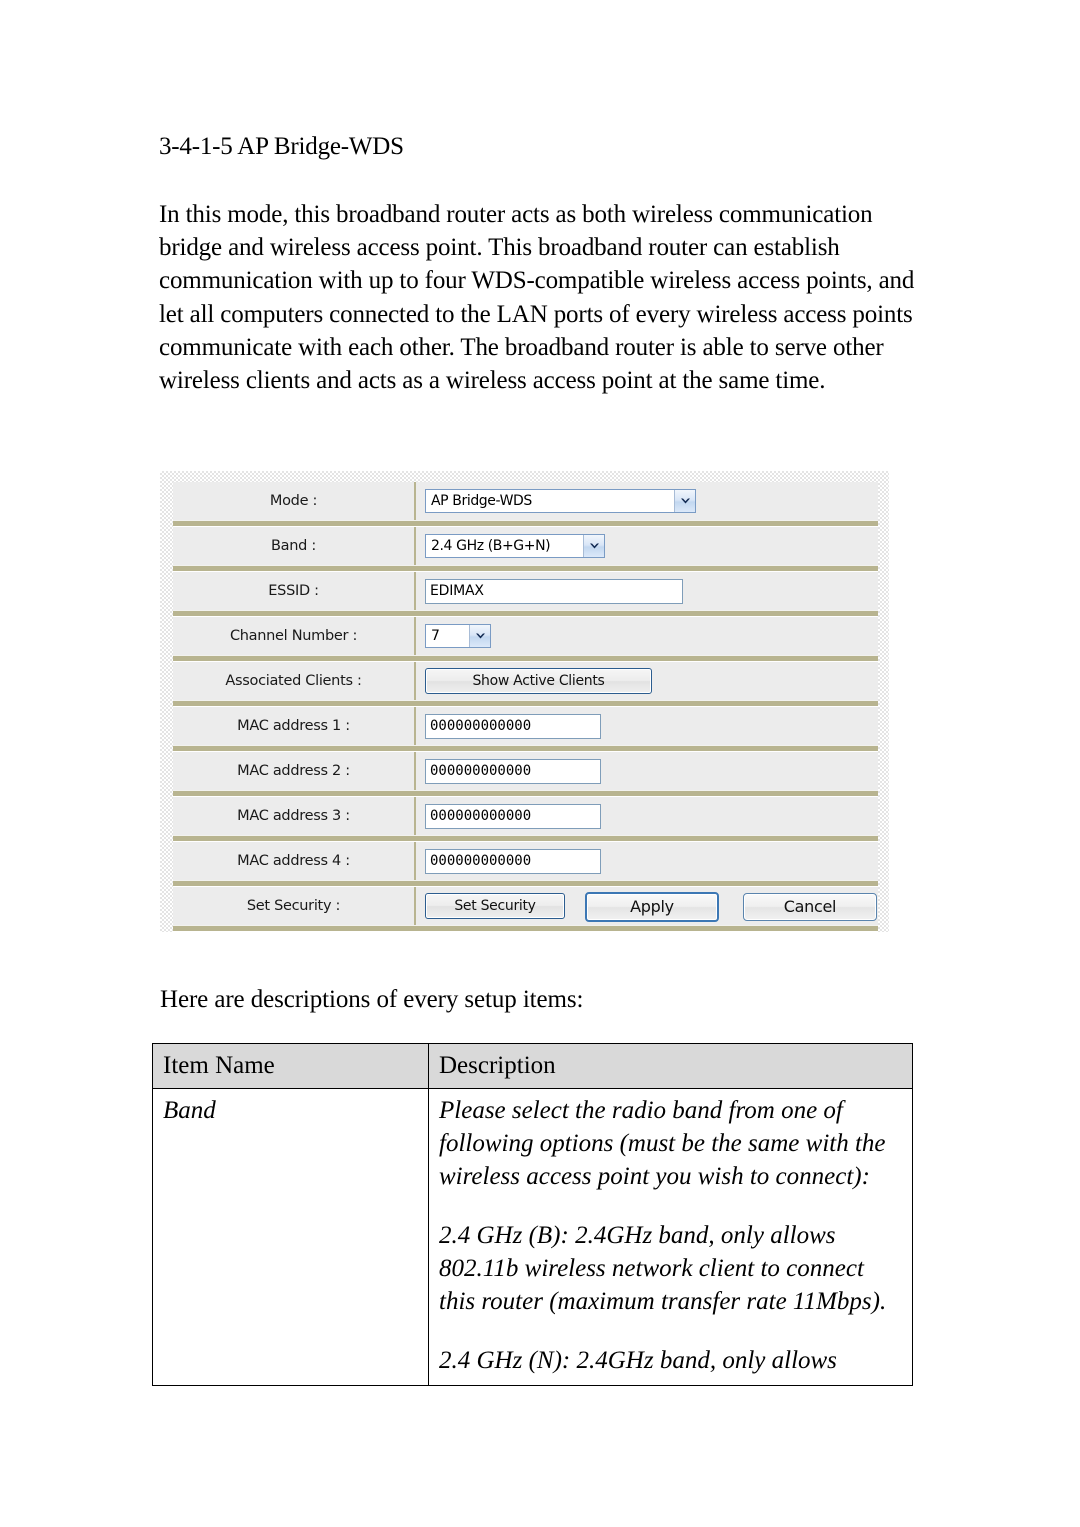  Describe the element at coordinates (670, 1066) in the screenshot. I see `column-header-description: Description` at that location.